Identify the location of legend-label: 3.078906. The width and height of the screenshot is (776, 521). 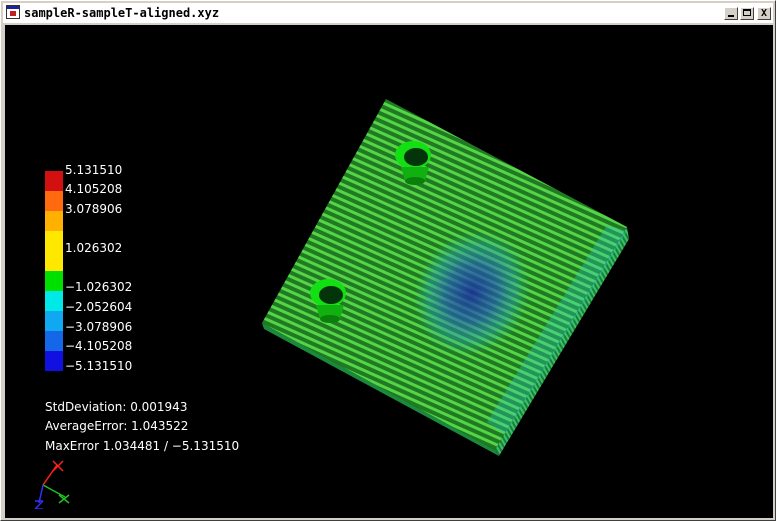
(94, 209).